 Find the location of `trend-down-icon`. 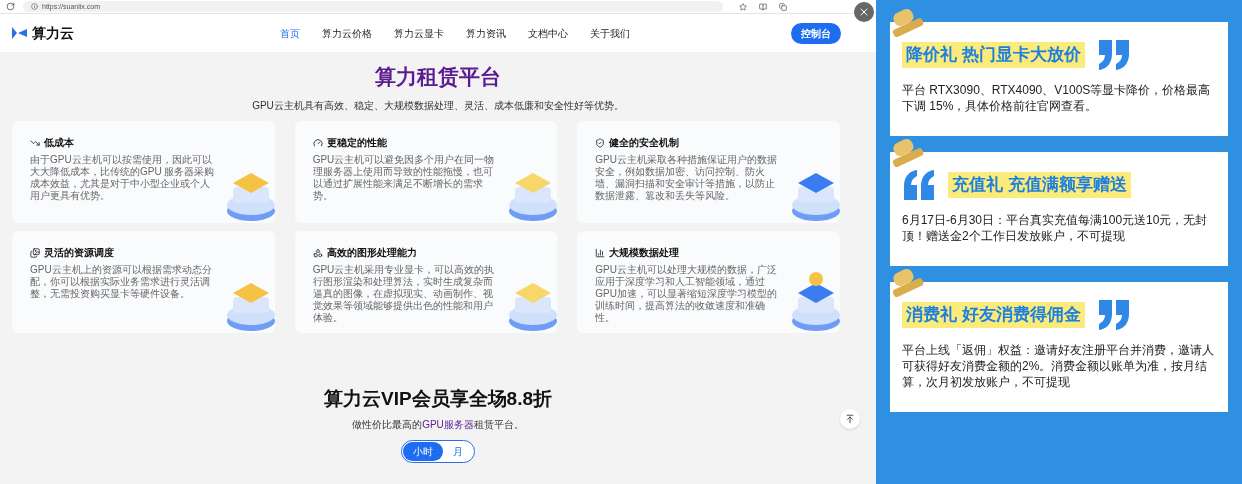

trend-down-icon is located at coordinates (35, 142).